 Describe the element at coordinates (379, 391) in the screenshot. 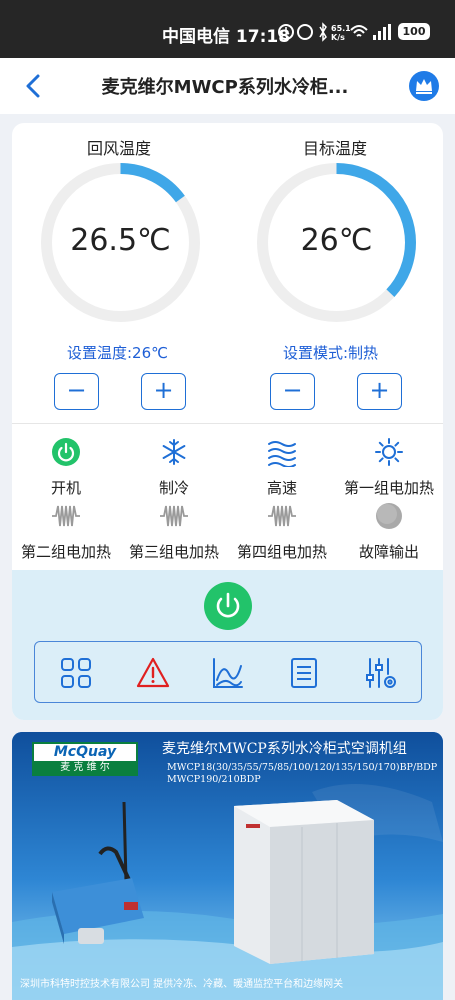

I see `mode-increase-button: +` at that location.